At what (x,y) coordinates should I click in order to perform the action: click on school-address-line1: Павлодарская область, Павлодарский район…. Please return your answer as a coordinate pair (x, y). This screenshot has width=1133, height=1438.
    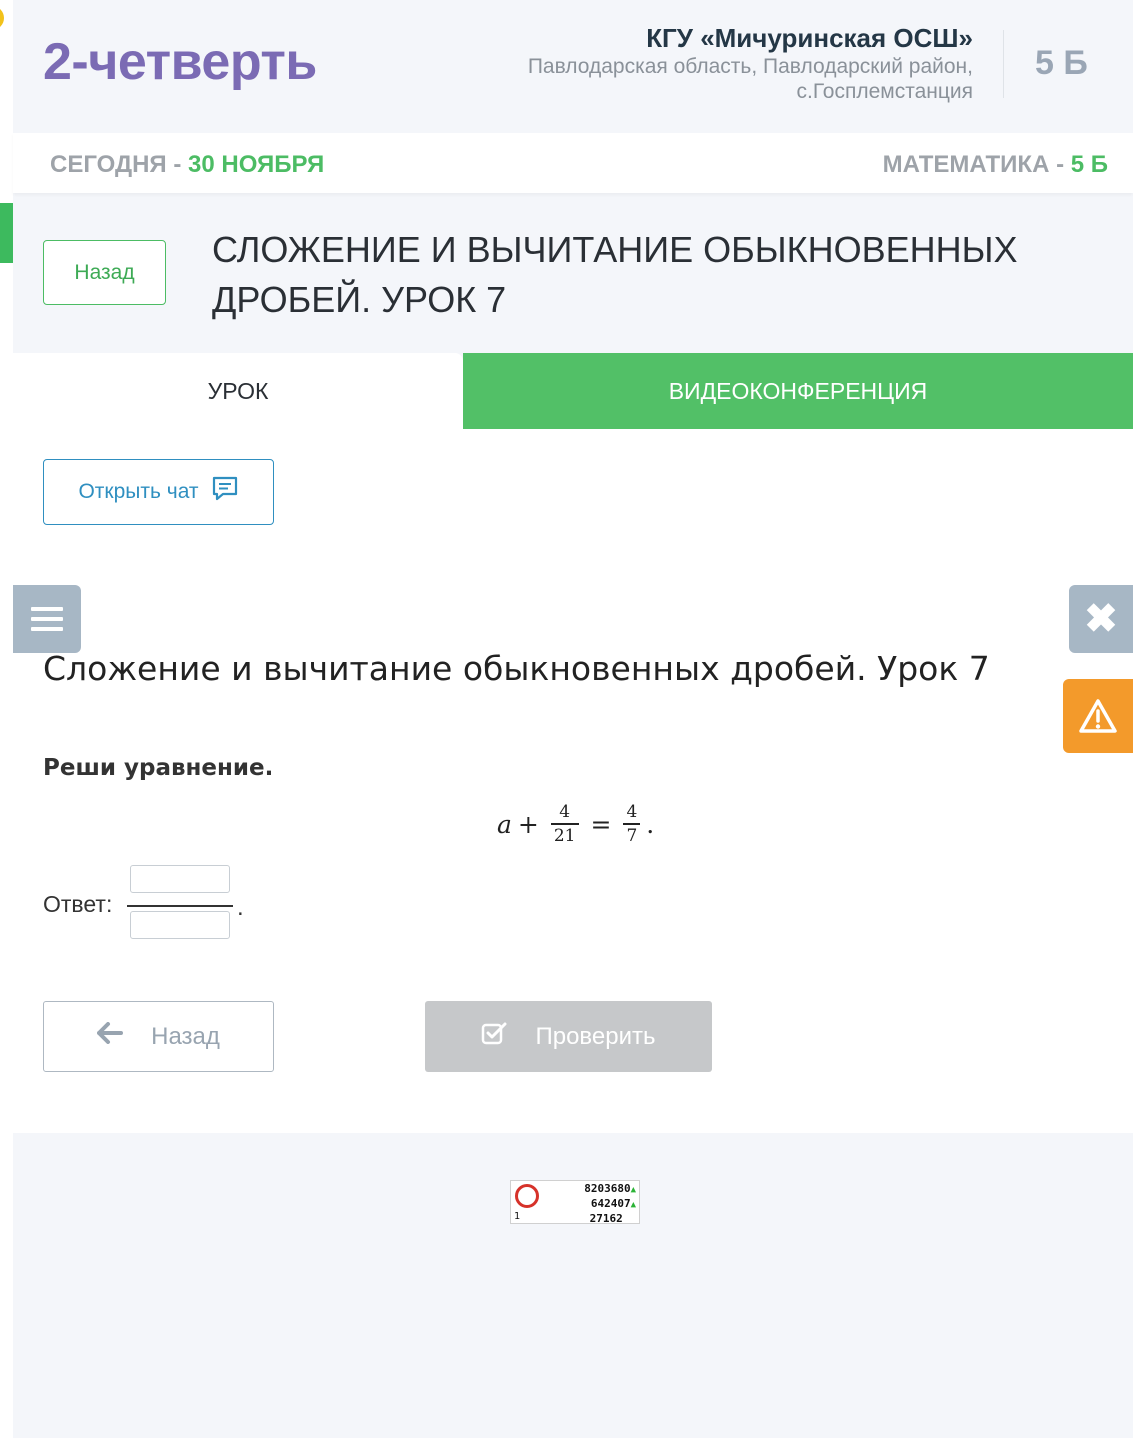
    Looking at the image, I should click on (750, 66).